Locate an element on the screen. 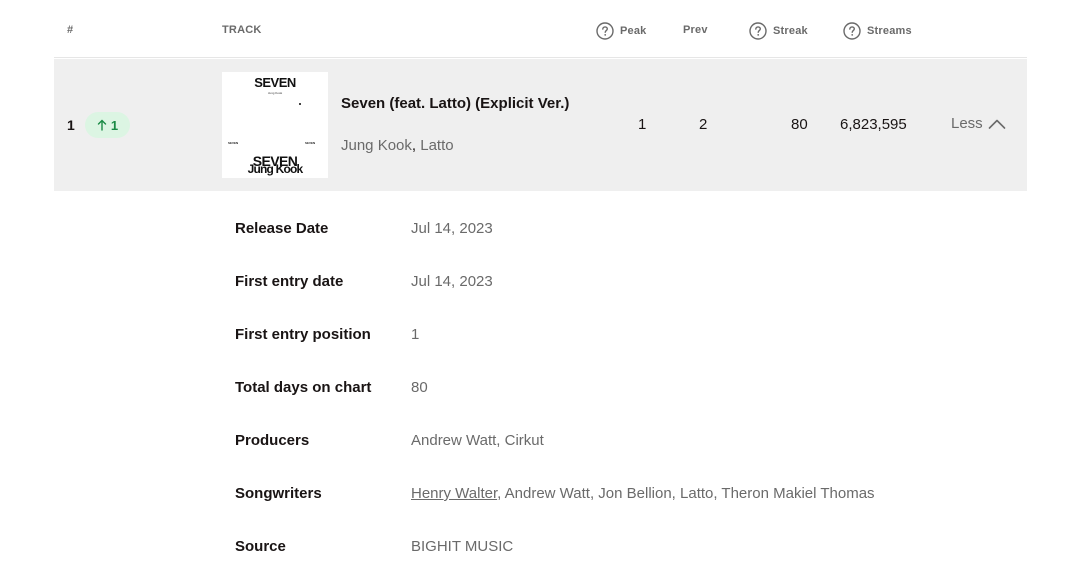 The image size is (1080, 577). detail-release-date: Release Date Jul 14, 2023 is located at coordinates (540, 235).